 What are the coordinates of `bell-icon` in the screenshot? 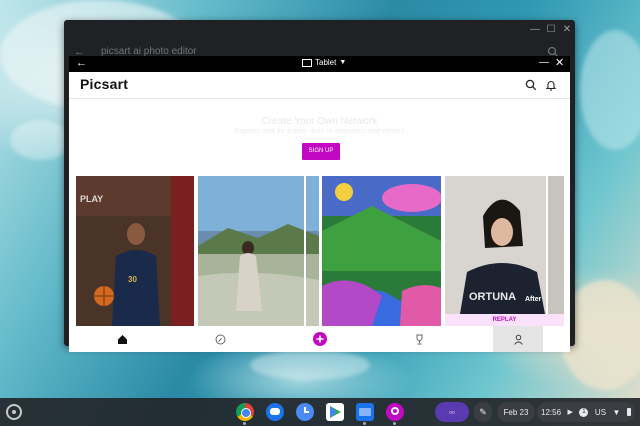 It's located at (551, 85).